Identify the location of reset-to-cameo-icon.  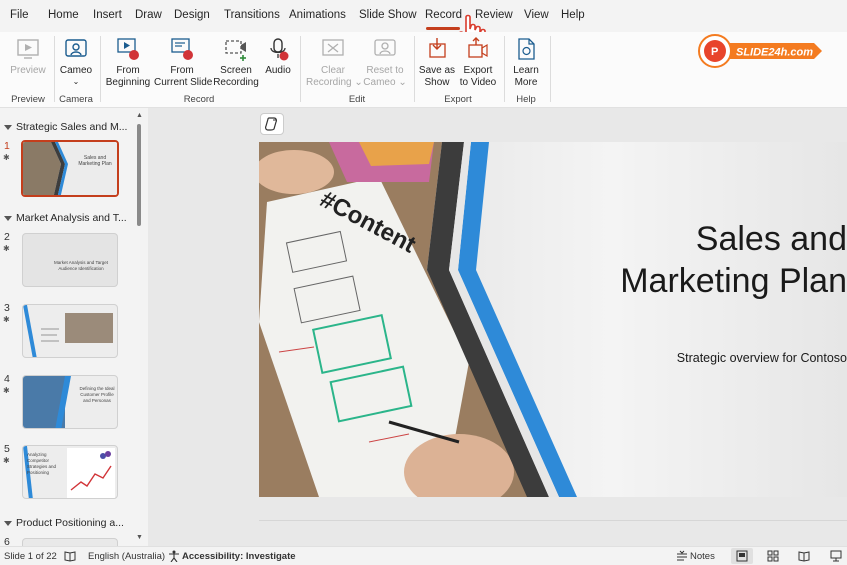
(385, 47).